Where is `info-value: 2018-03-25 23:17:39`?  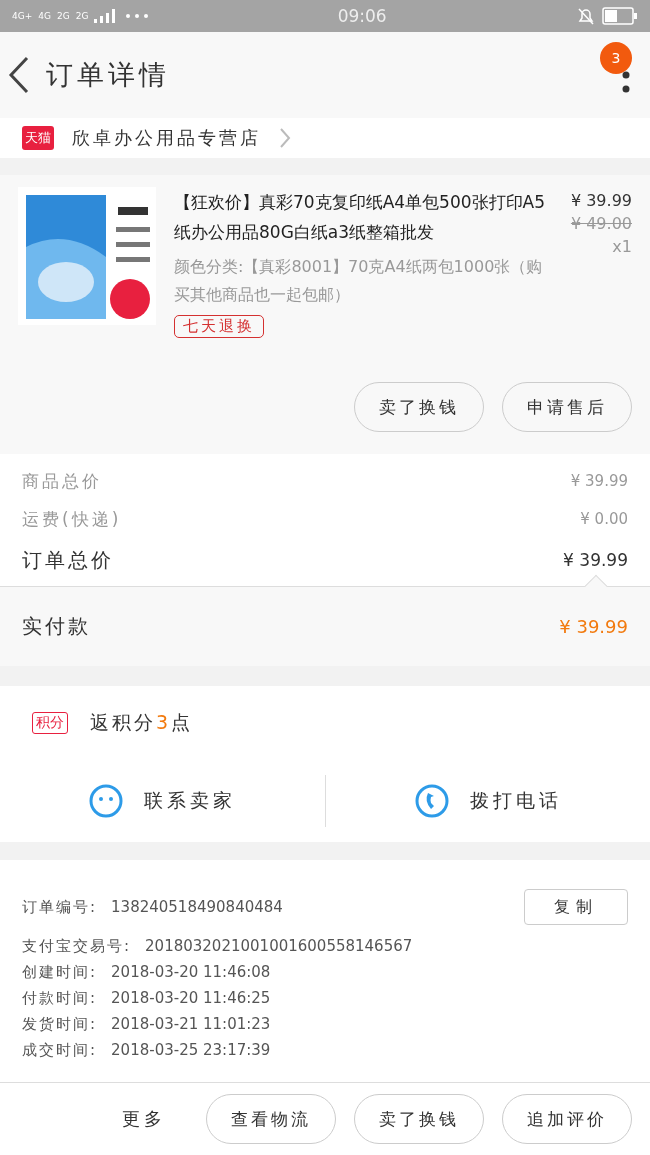
info-value: 2018-03-25 23:17:39 is located at coordinates (191, 1050).